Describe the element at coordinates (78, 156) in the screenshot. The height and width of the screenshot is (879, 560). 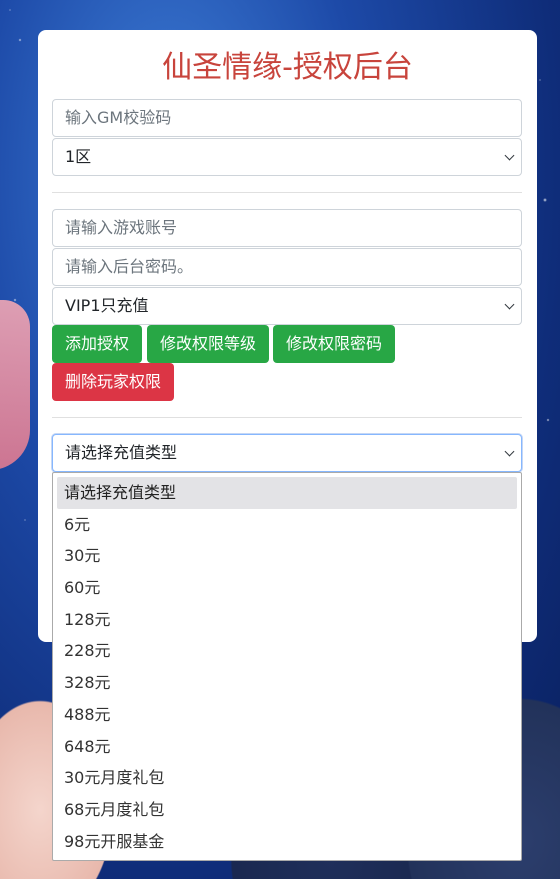
I see `server-select-value: 1区` at that location.